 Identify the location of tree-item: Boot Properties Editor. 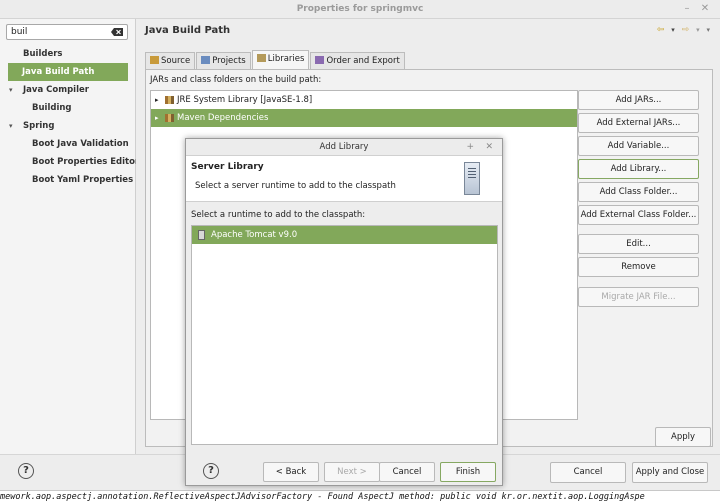
(68, 162).